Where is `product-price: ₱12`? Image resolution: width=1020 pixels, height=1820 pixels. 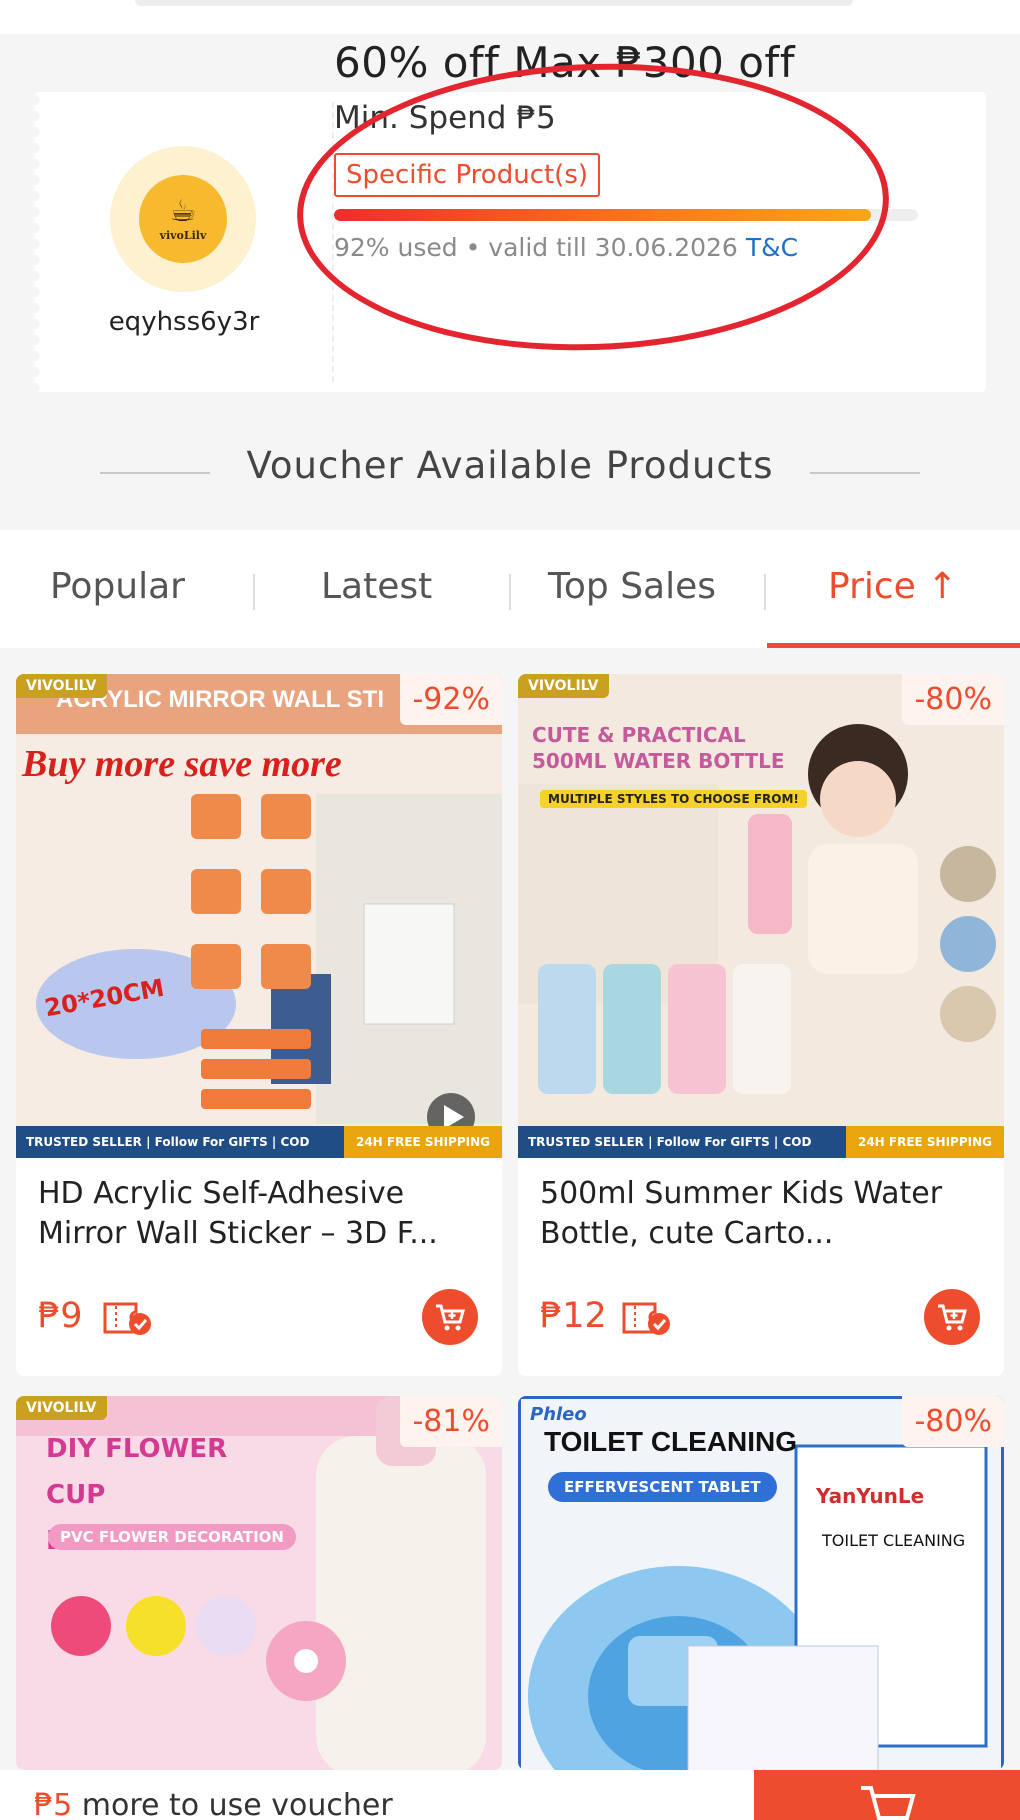
product-price: ₱12 is located at coordinates (573, 1316).